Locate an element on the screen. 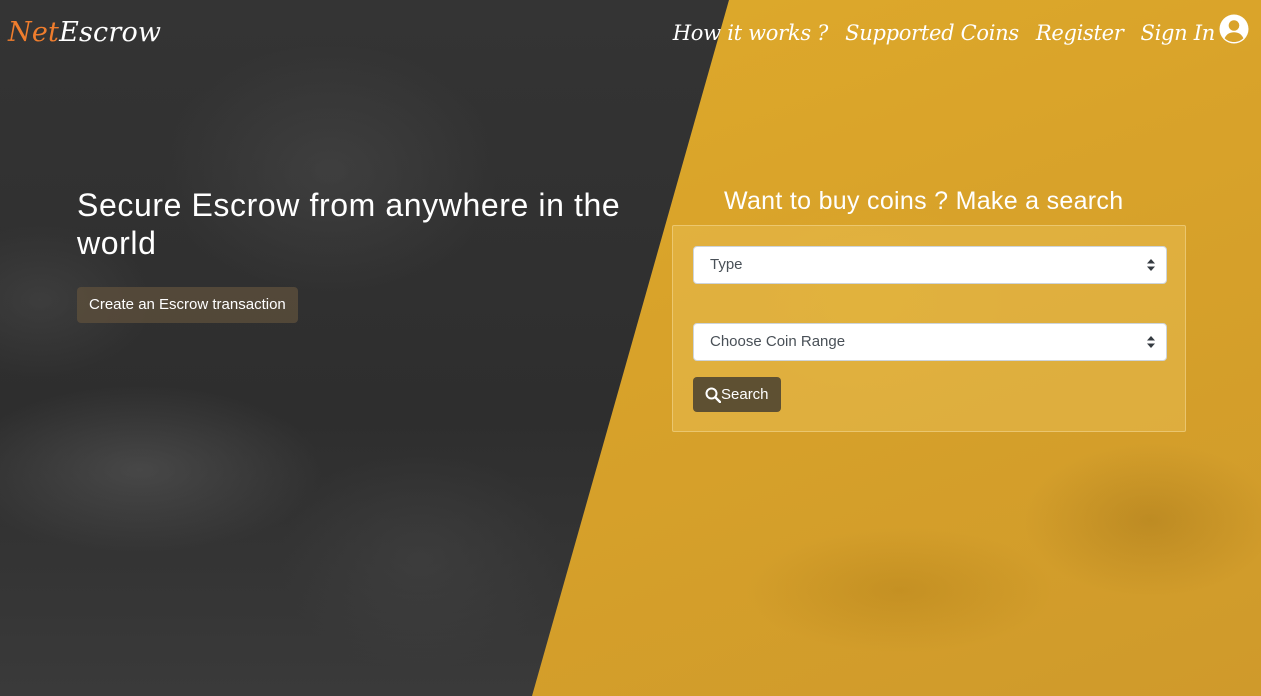  nav-sign-in-label: Sign In is located at coordinates (1178, 33).